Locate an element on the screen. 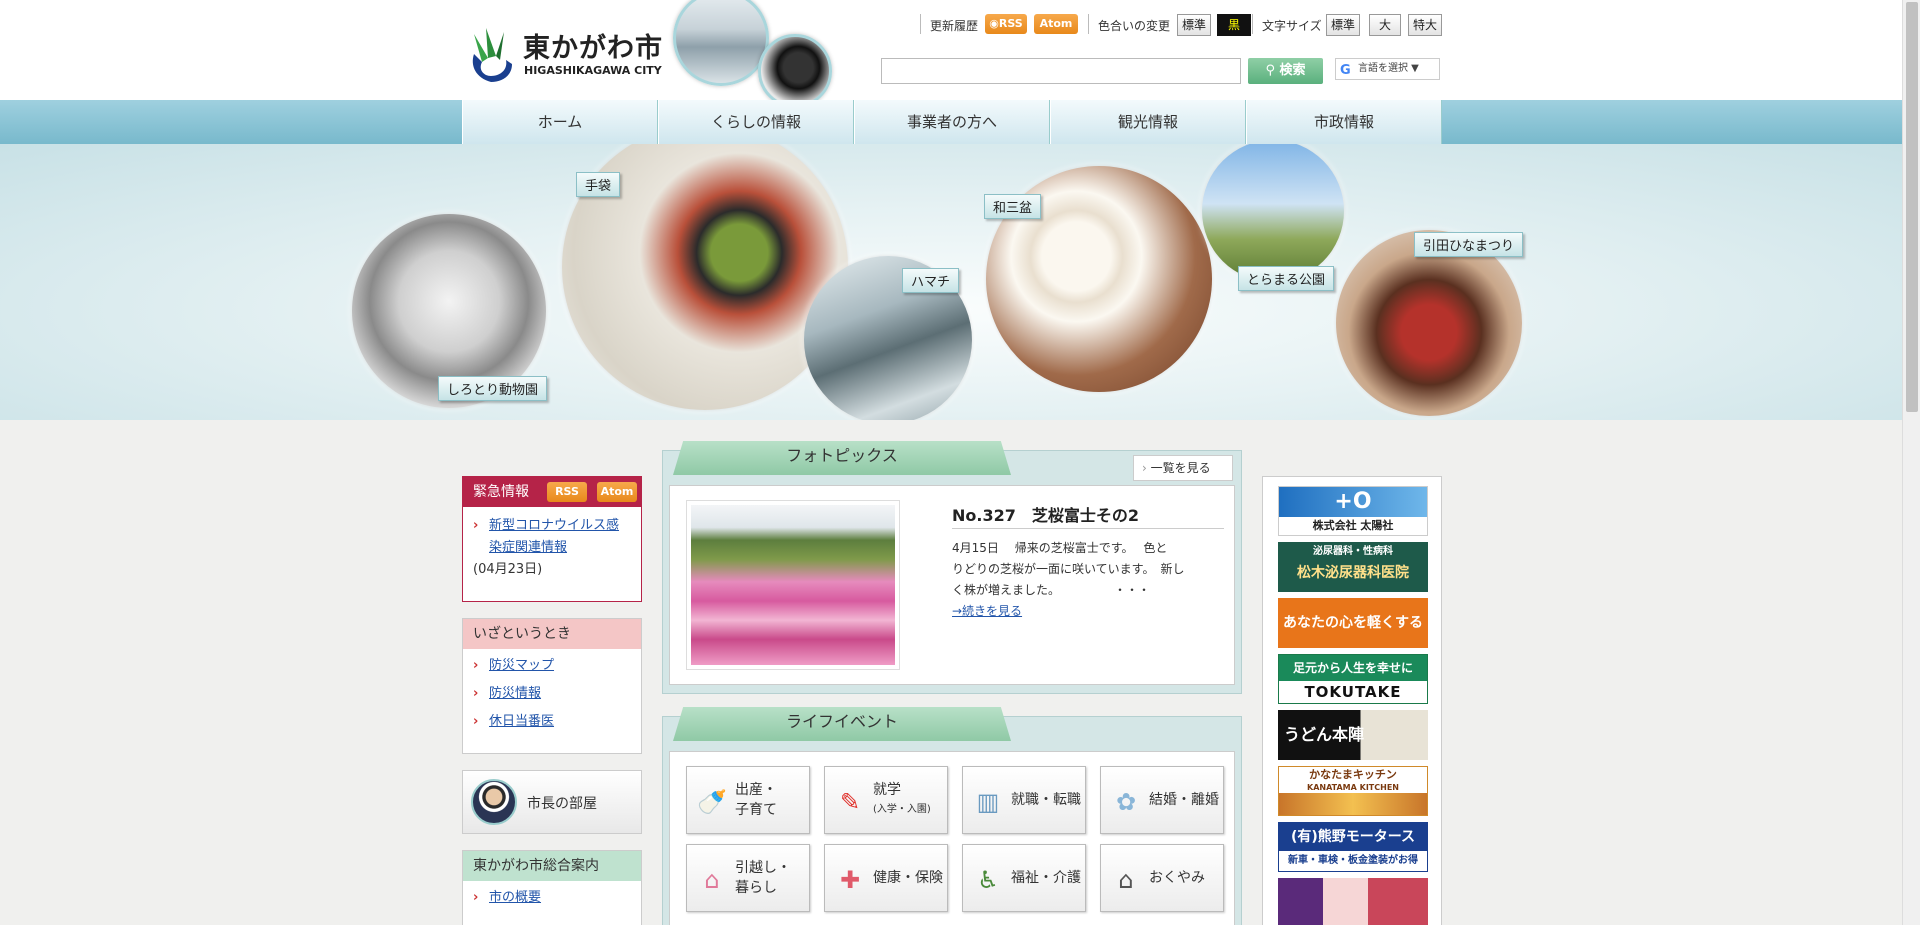 Image resolution: width=1920 pixels, height=925 pixels. title-divider is located at coordinates (1088, 528).